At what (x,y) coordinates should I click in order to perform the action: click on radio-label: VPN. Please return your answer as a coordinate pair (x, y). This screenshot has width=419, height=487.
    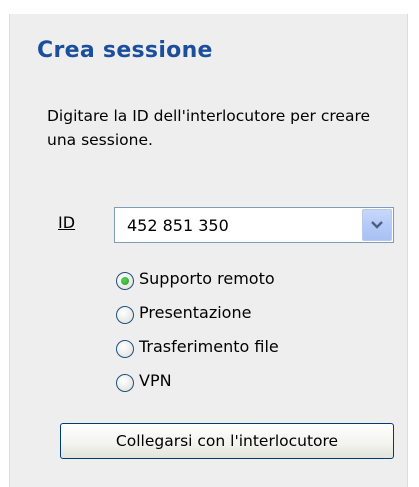
    Looking at the image, I should click on (155, 380).